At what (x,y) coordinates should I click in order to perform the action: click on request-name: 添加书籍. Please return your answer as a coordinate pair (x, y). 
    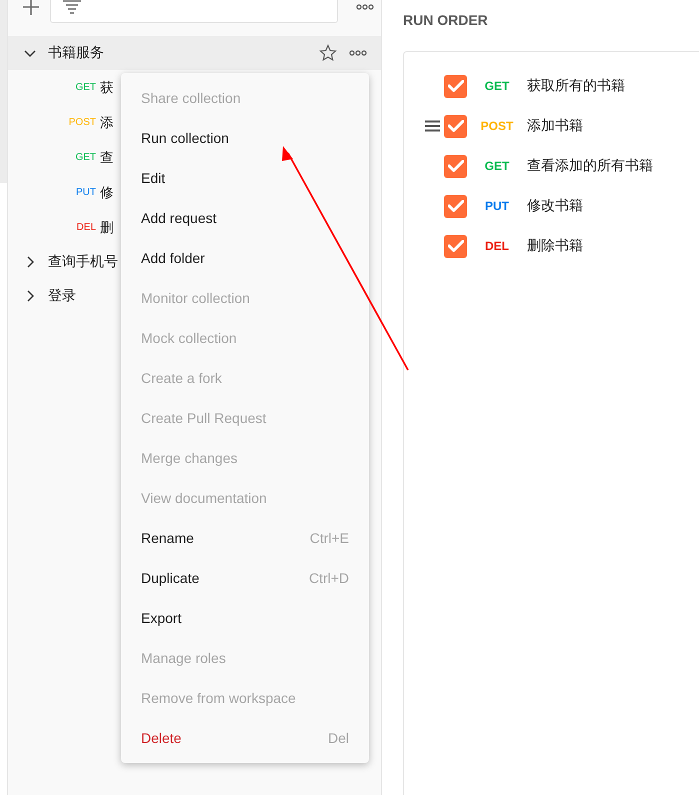
    Looking at the image, I should click on (555, 126).